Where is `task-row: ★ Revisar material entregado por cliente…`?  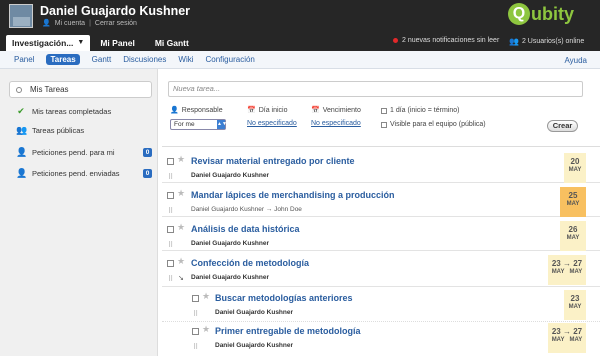 task-row: ★ Revisar material entregado por cliente… is located at coordinates (381, 168).